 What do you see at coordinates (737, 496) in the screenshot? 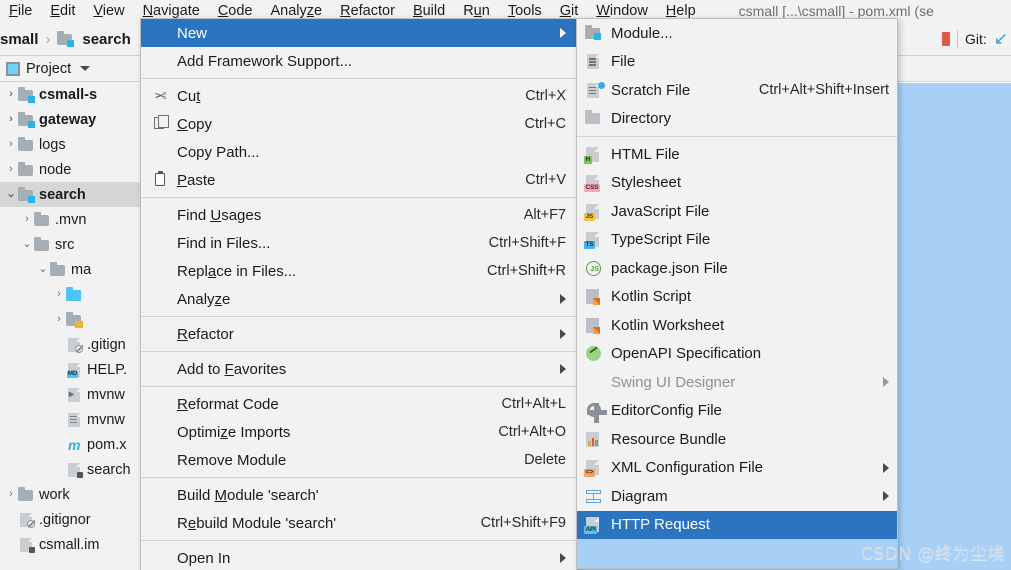
I see `new-item-diagram: Diagram` at bounding box center [737, 496].